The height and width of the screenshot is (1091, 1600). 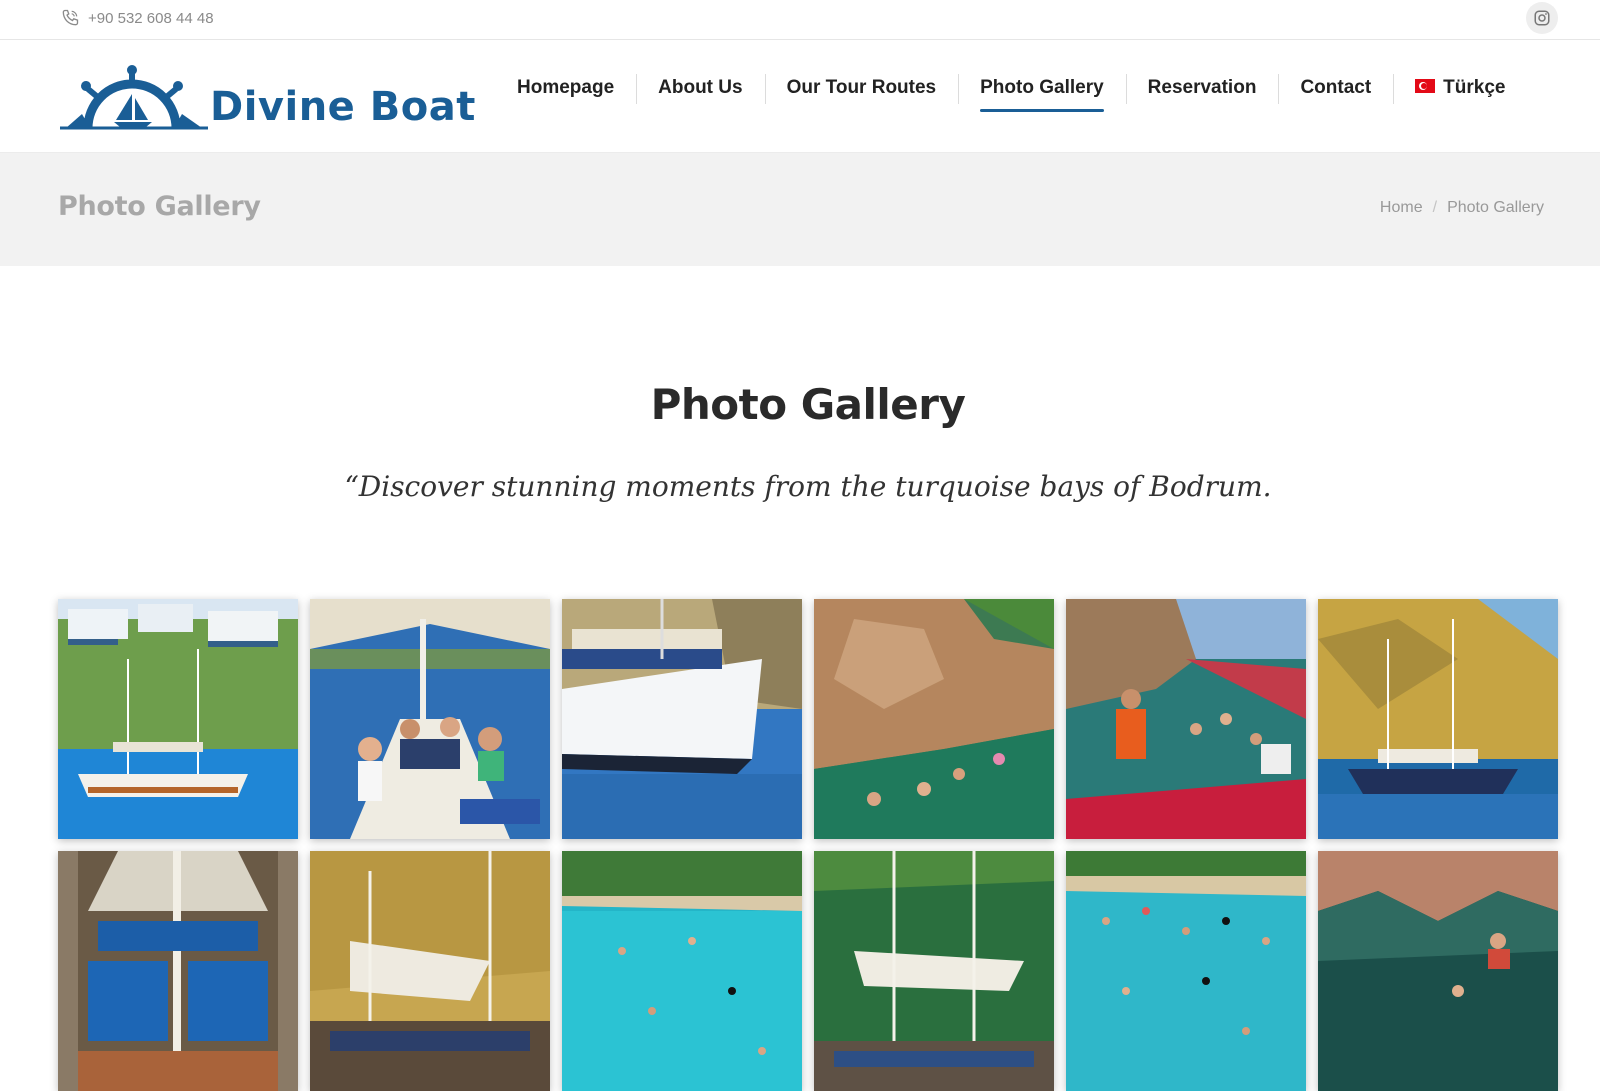 What do you see at coordinates (934, 971) in the screenshot?
I see `photo-gulet-green-bay` at bounding box center [934, 971].